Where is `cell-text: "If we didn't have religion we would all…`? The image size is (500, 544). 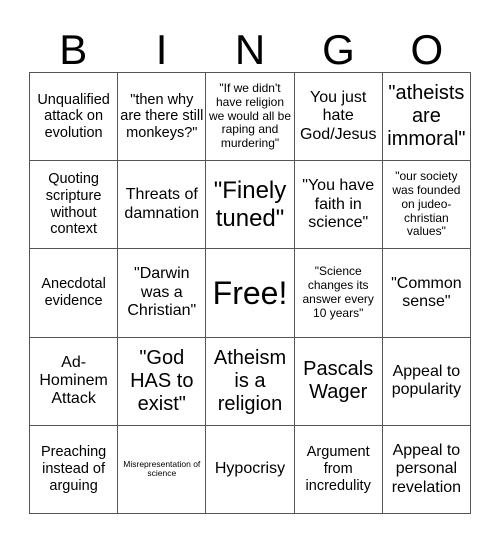 cell-text: "If we didn't have religion we would all… is located at coordinates (250, 116).